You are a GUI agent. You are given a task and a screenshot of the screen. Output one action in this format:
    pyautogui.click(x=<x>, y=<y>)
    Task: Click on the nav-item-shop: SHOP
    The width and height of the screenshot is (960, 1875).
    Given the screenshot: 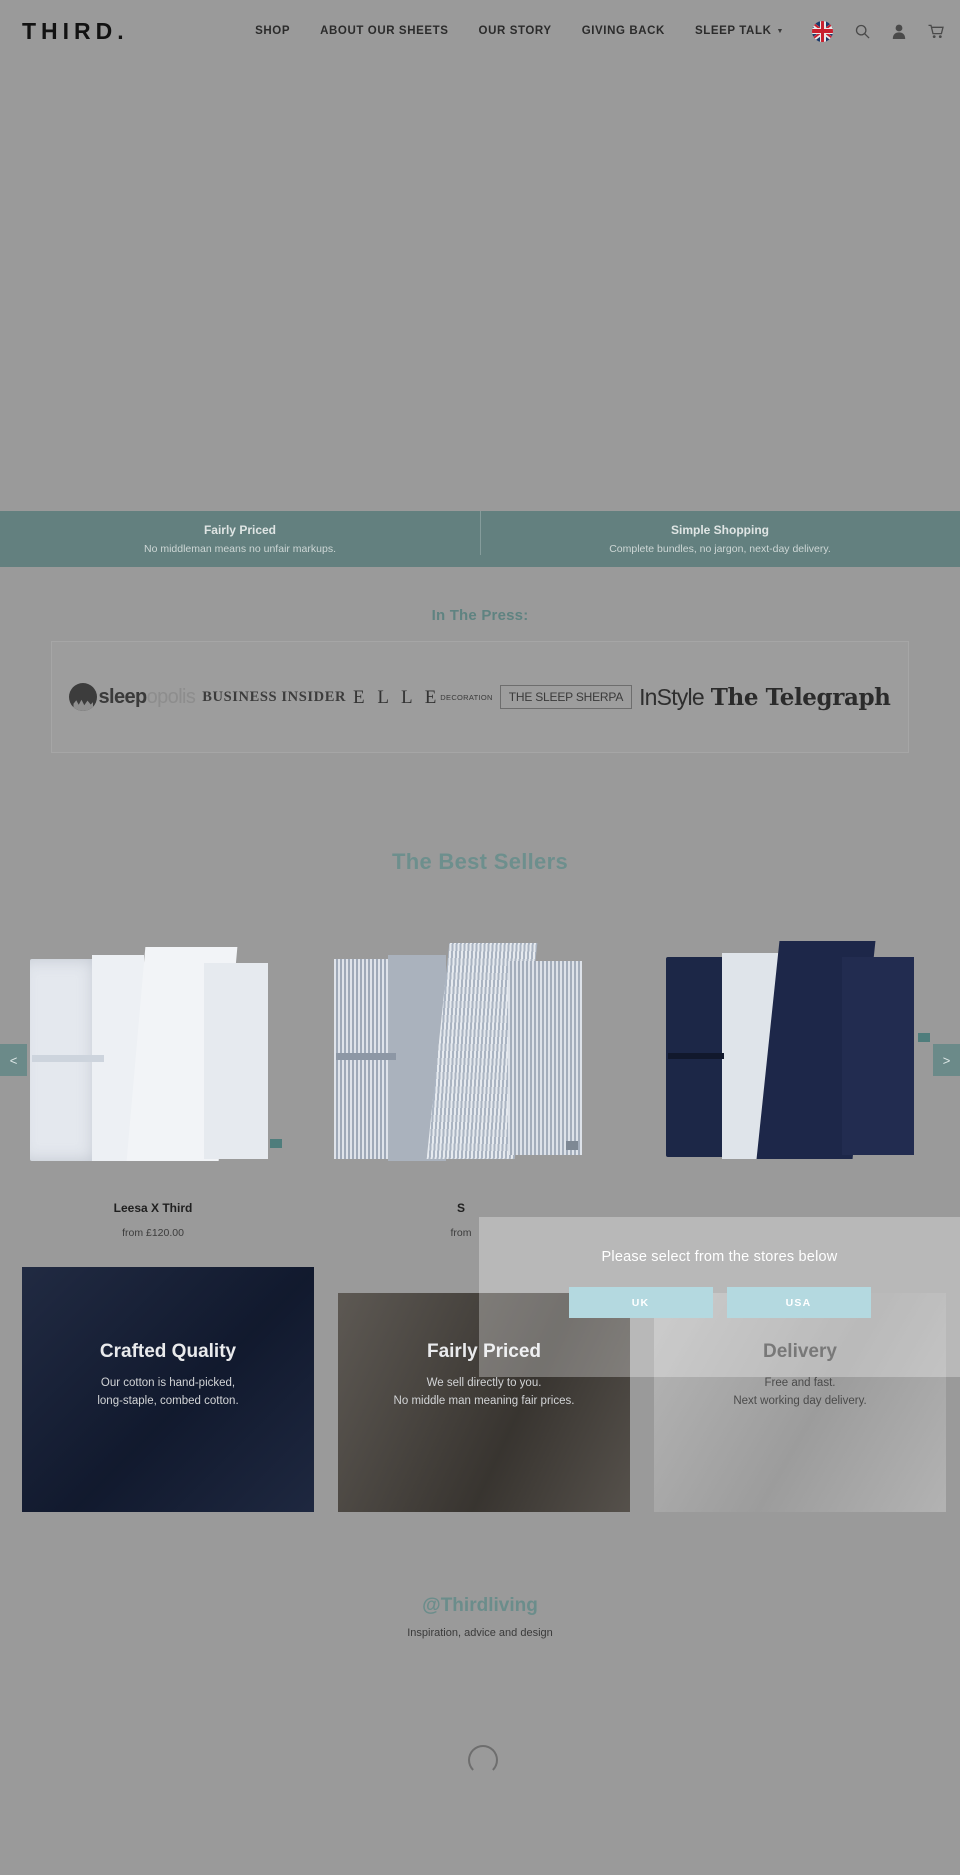 What is the action you would take?
    pyautogui.click(x=272, y=31)
    